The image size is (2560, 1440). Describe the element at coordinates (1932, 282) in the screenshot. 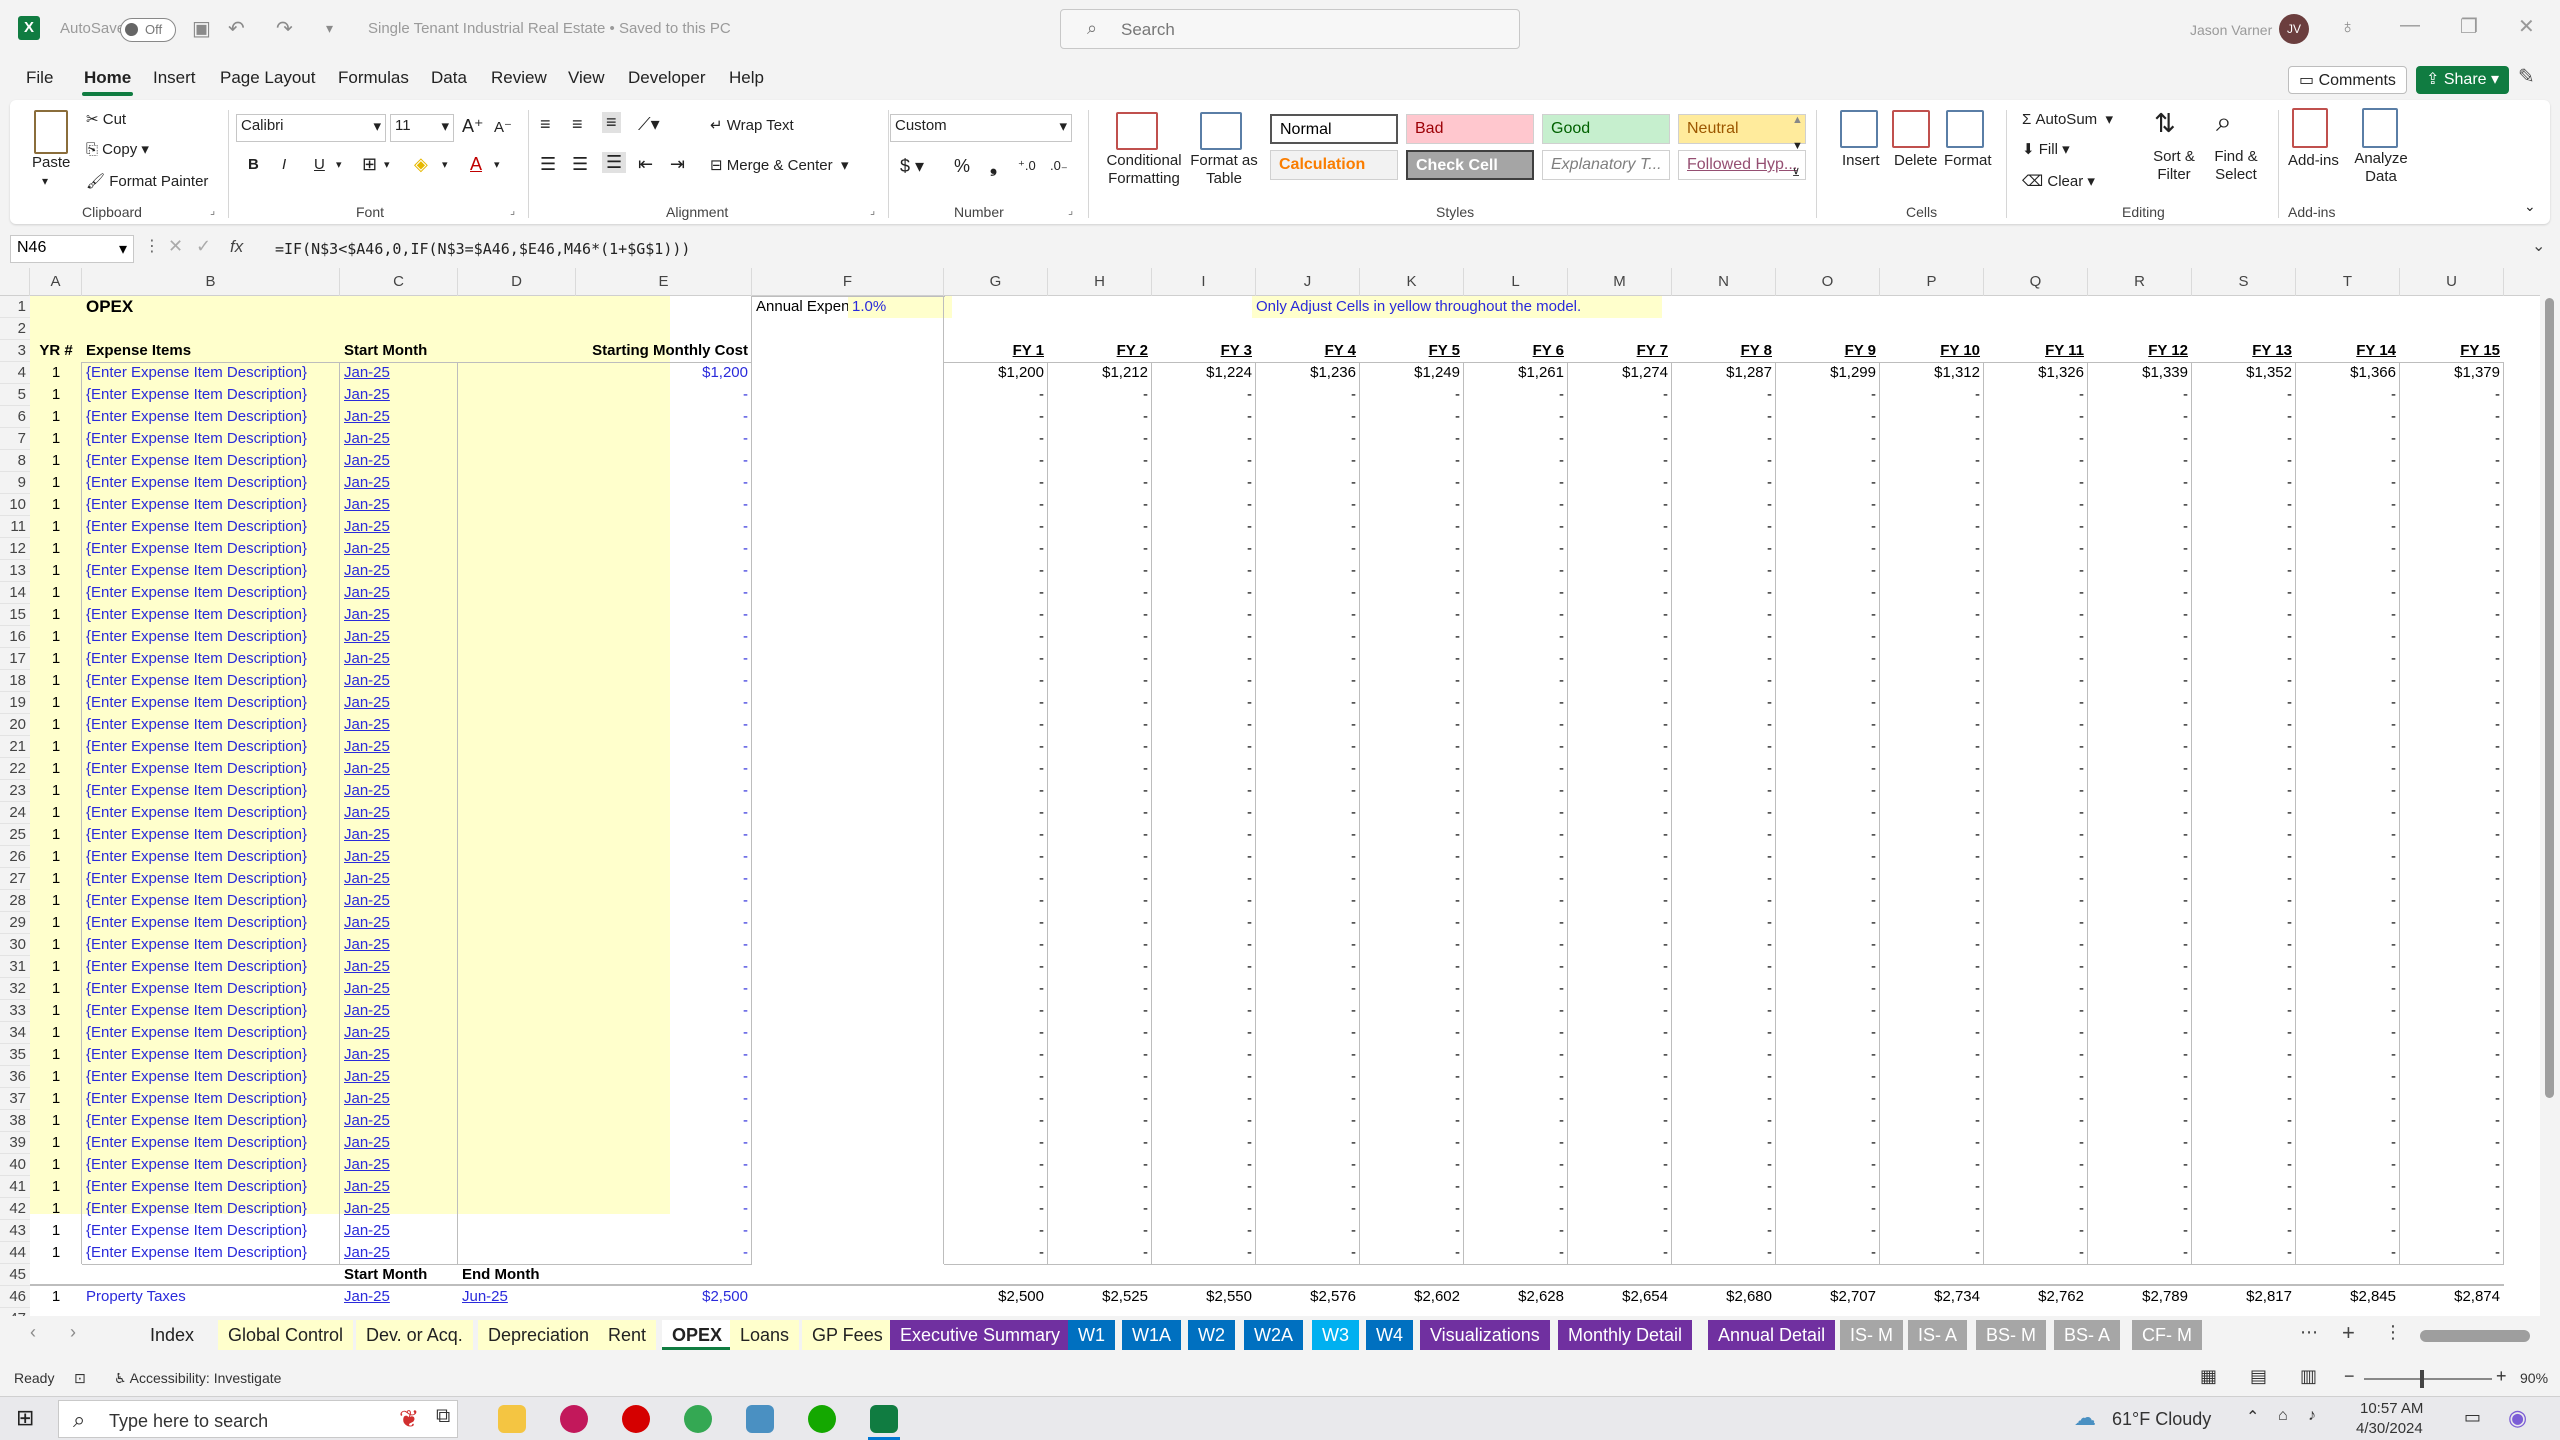

I see `column-header: P` at that location.